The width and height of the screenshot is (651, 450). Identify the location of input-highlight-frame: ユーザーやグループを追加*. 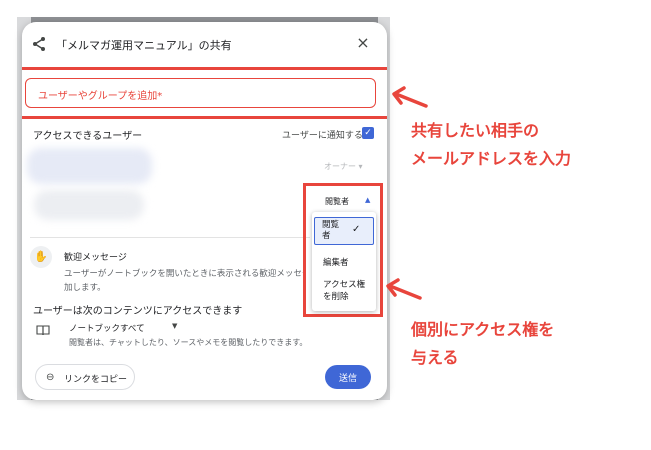
(204, 93).